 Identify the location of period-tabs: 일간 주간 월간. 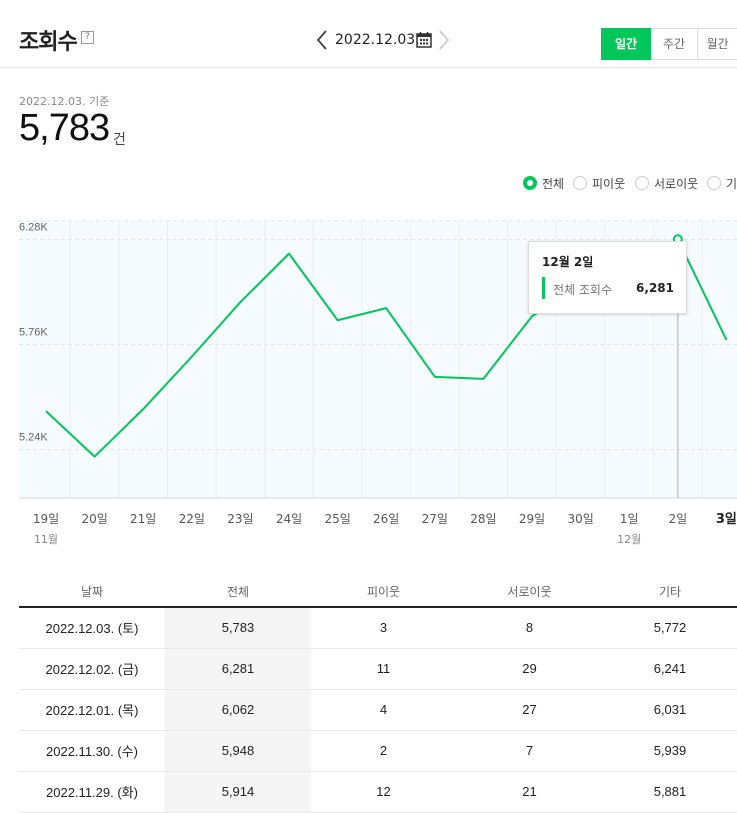
(669, 44).